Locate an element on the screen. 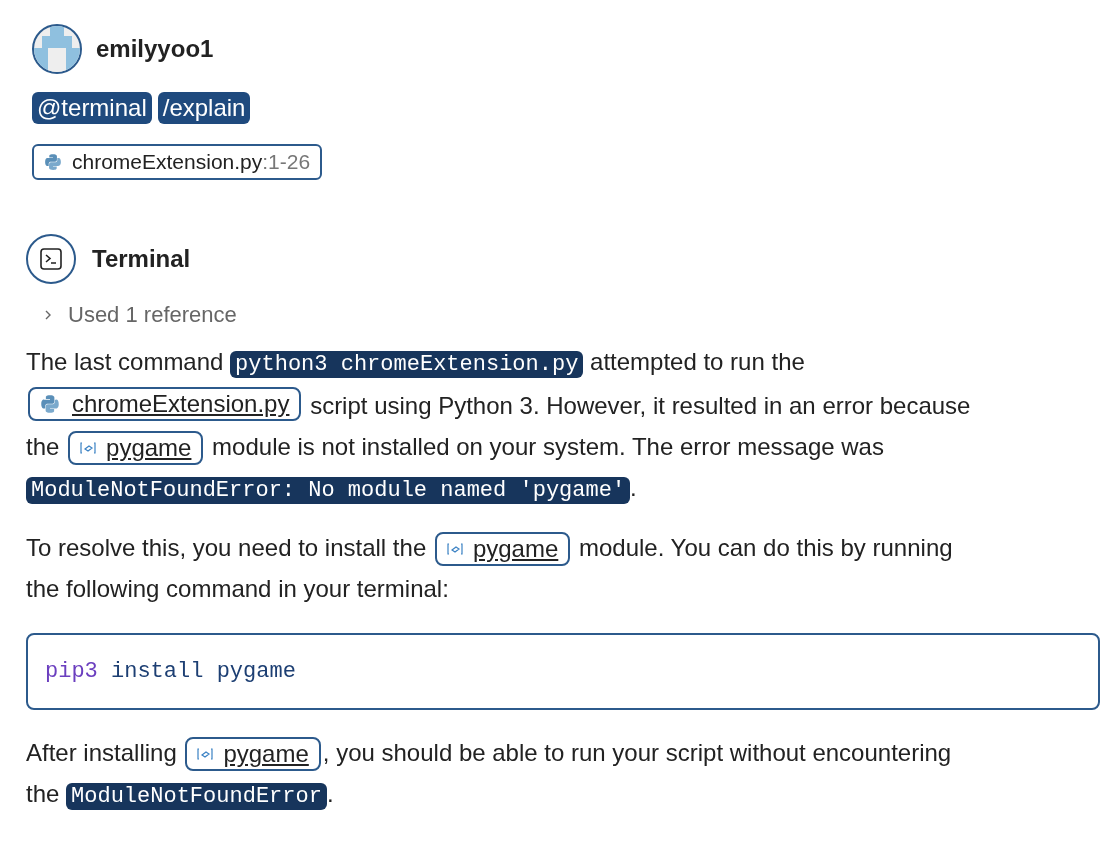 Image resolution: width=1108 pixels, height=854 pixels. paragraph-text: script using Python 3. However, it resulted in an error because is located at coordinates (640, 405).